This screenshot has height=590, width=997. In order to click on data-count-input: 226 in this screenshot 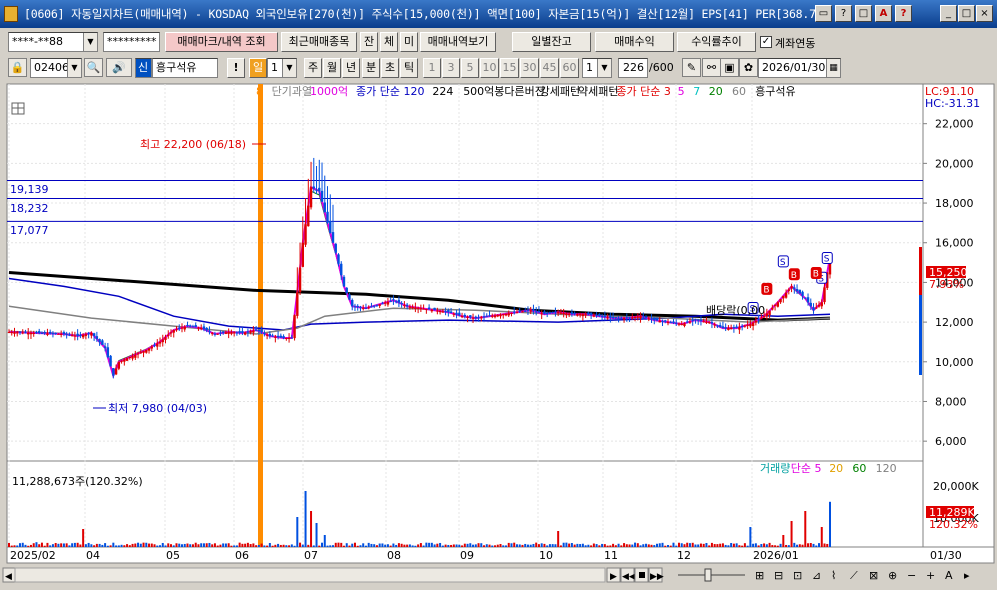, I will do `click(633, 68)`.